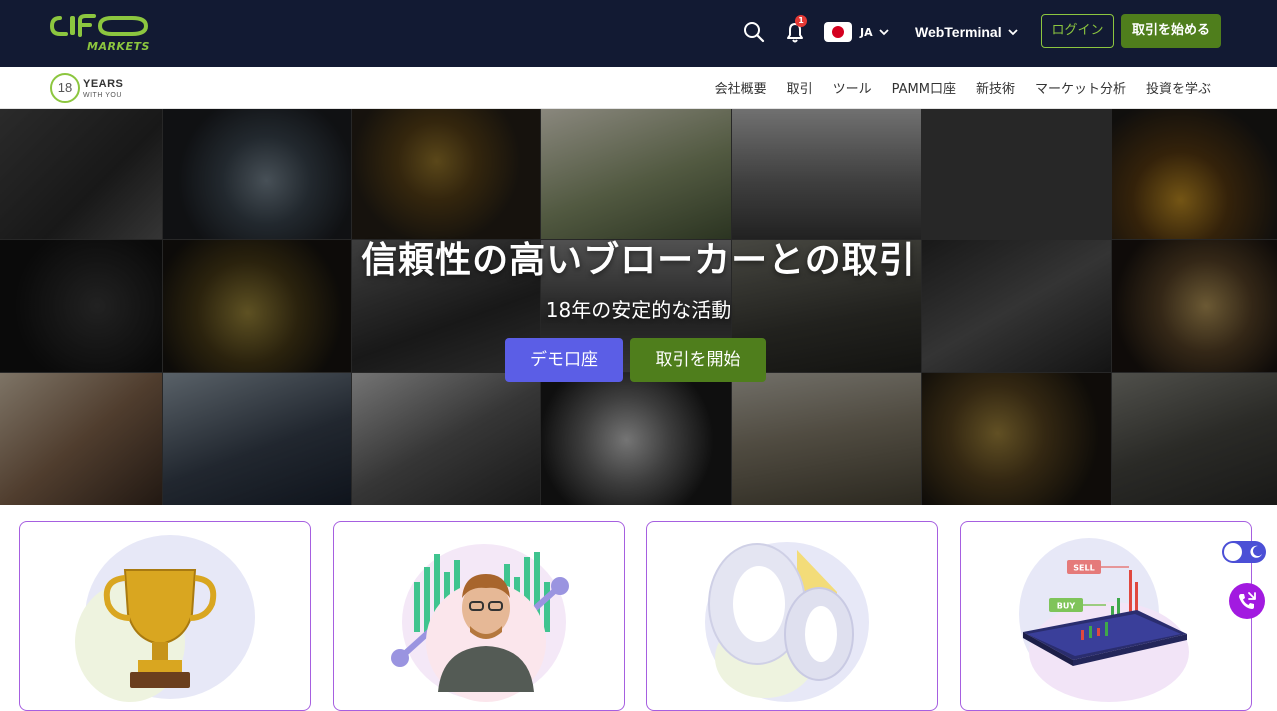  Describe the element at coordinates (800, 87) in the screenshot. I see `nav-item-trading: 取引` at that location.